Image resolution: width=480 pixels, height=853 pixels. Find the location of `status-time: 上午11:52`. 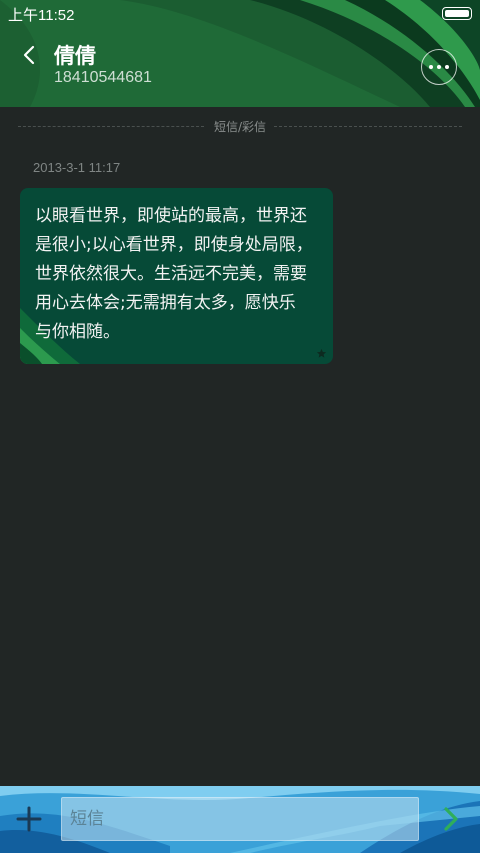

status-time: 上午11:52 is located at coordinates (41, 15).